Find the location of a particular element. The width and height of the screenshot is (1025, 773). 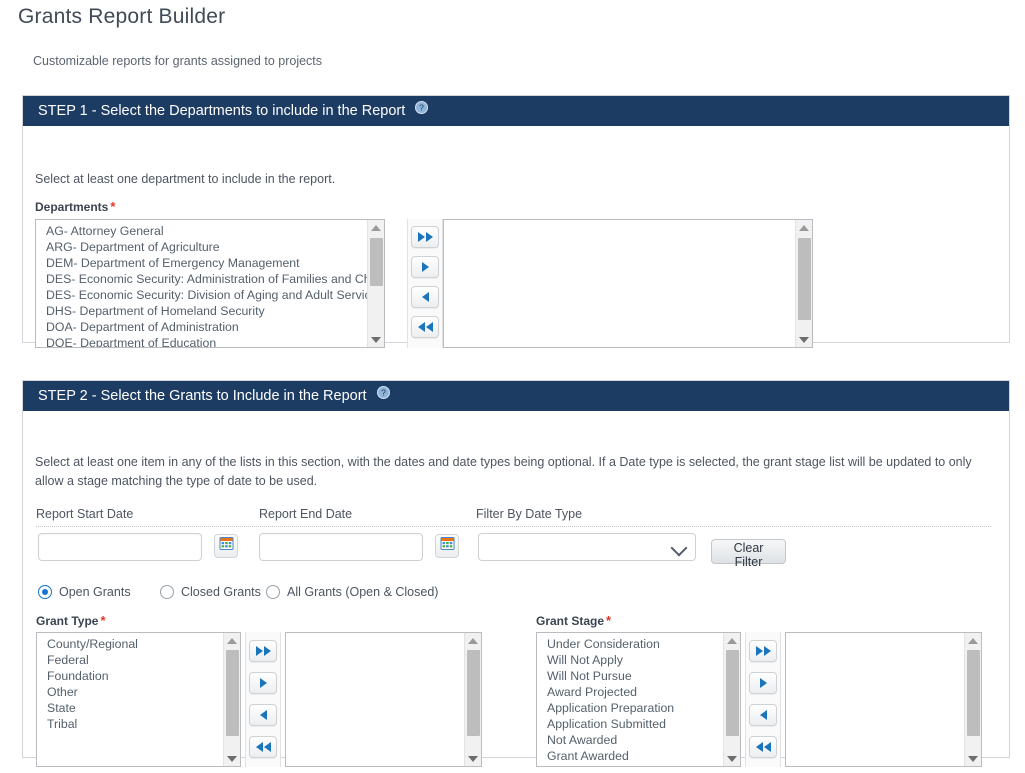

radio-label: Open Grants is located at coordinates (95, 592).